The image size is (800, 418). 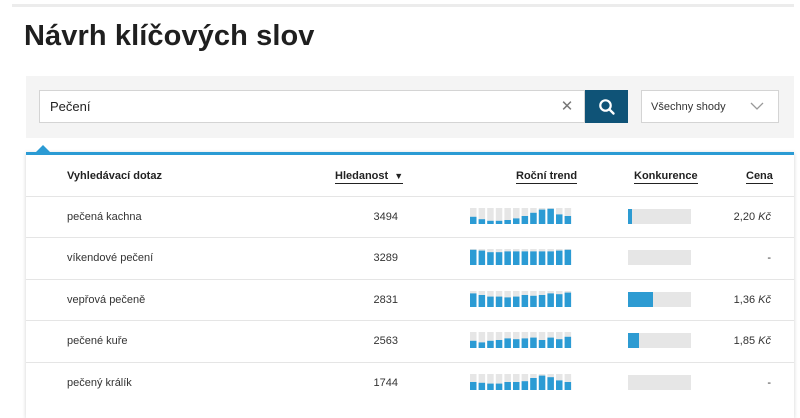 I want to click on volume-cell: 2563, so click(x=385, y=341).